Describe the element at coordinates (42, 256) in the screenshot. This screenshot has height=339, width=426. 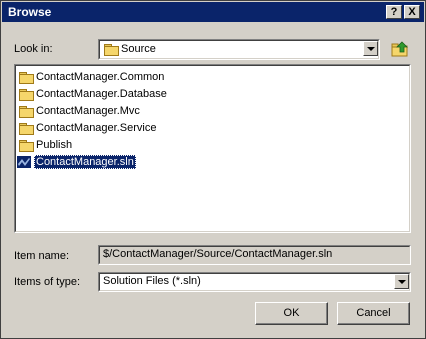
I see `item-name-label: Item name:` at that location.